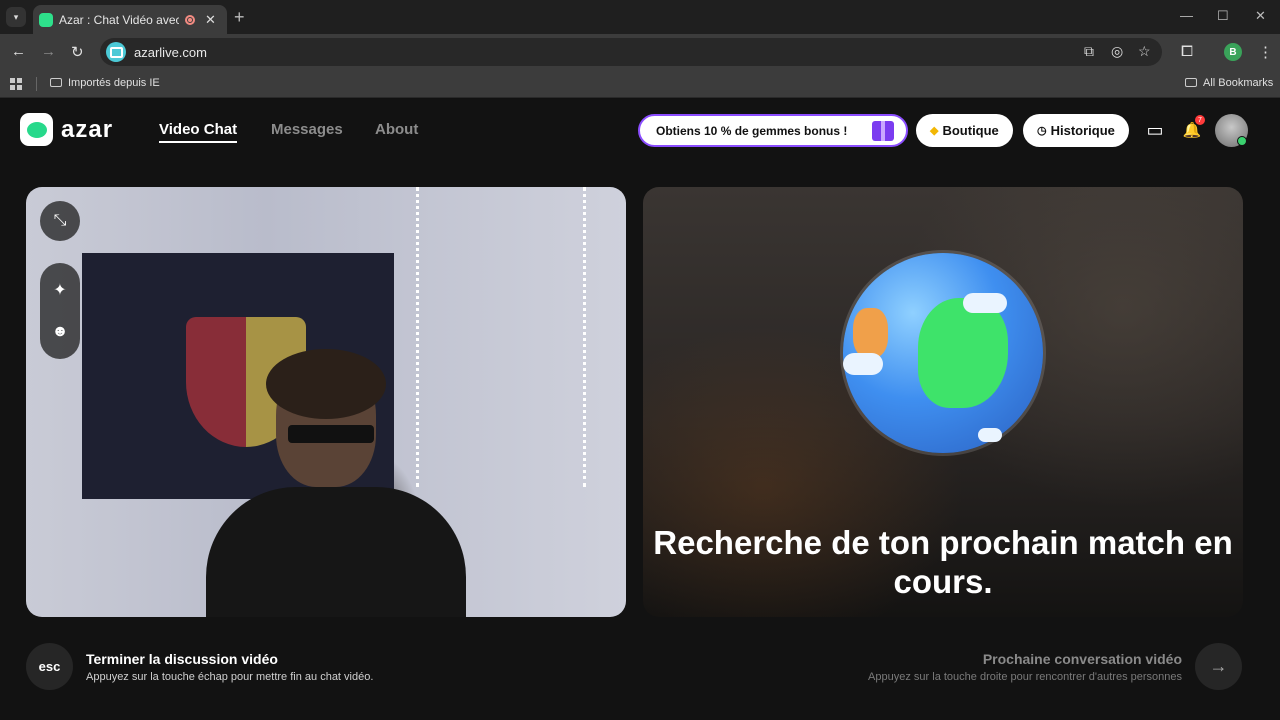 The height and width of the screenshot is (720, 1280). What do you see at coordinates (1186, 15) in the screenshot?
I see `minimize-icon: —` at bounding box center [1186, 15].